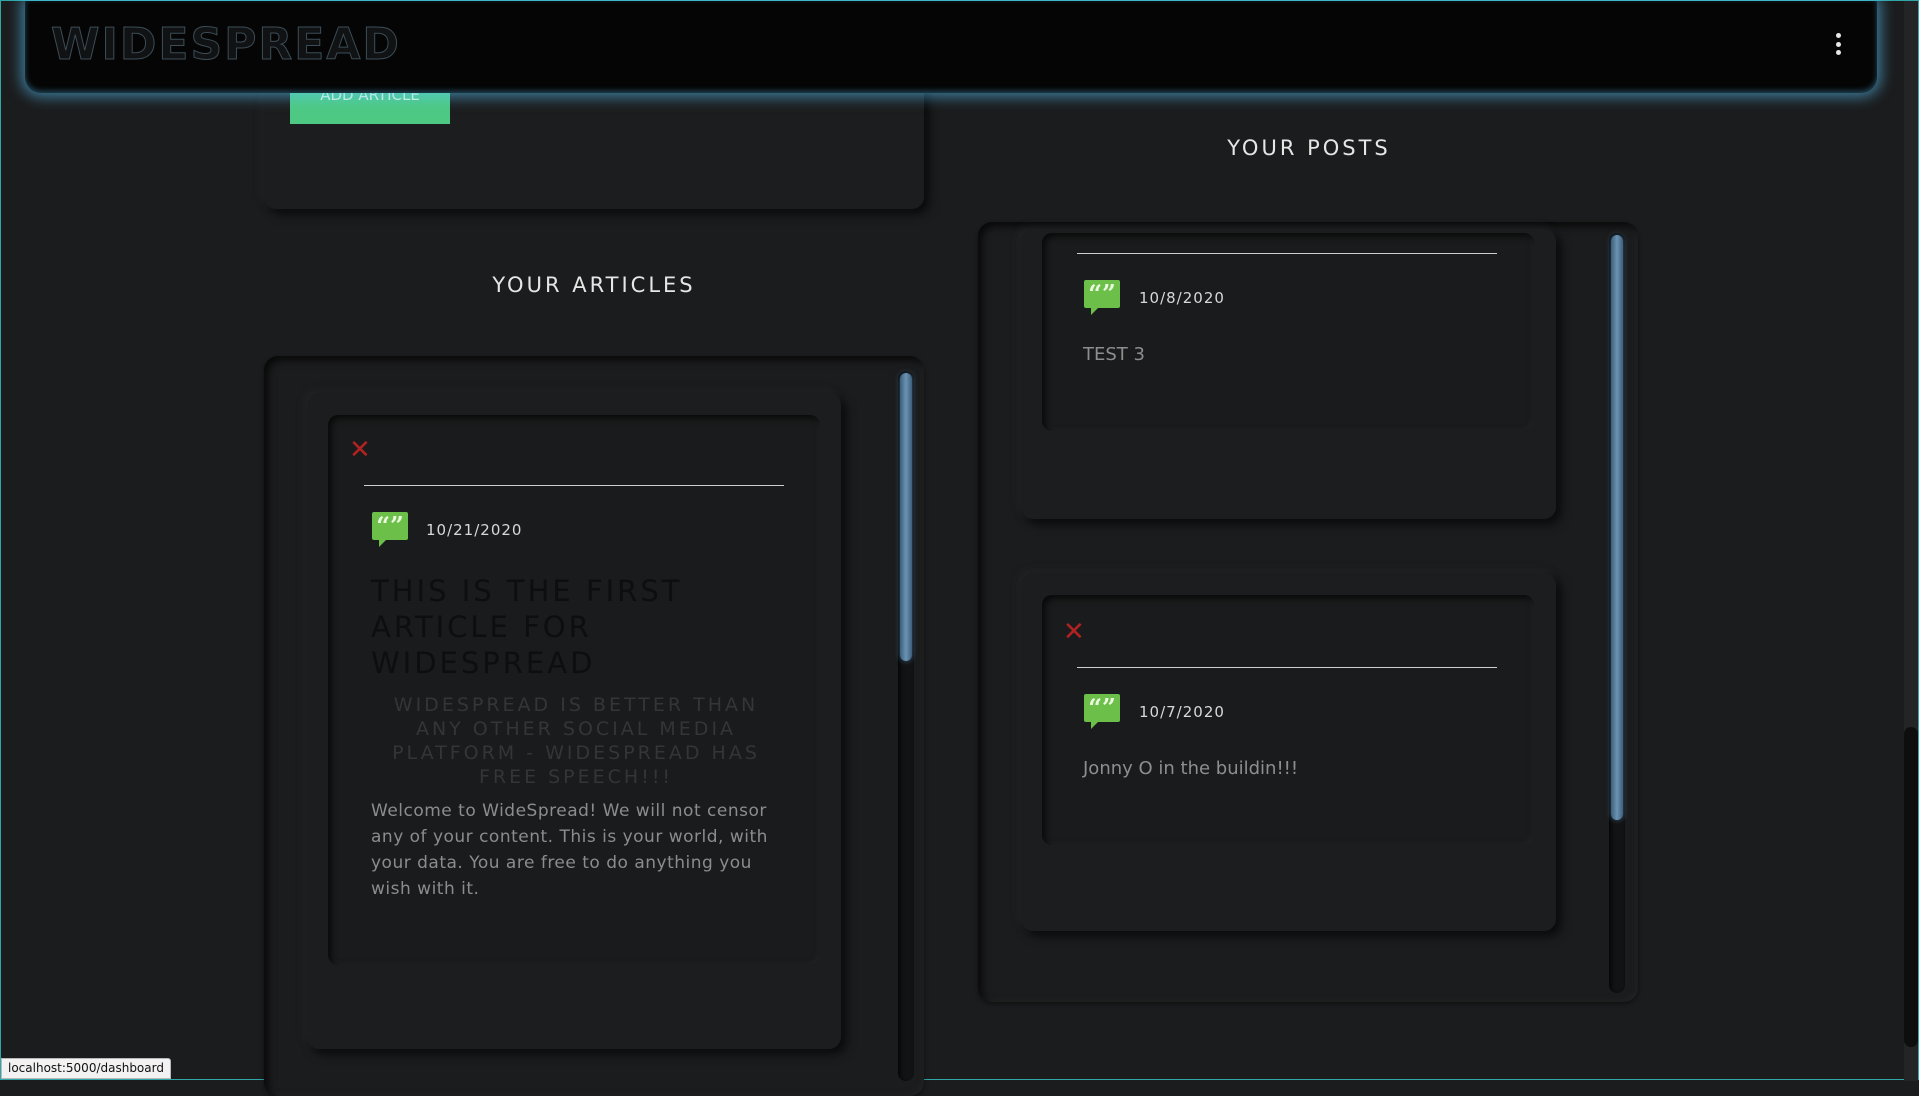  What do you see at coordinates (906, 517) in the screenshot?
I see `articles-scrollbar-thumb` at bounding box center [906, 517].